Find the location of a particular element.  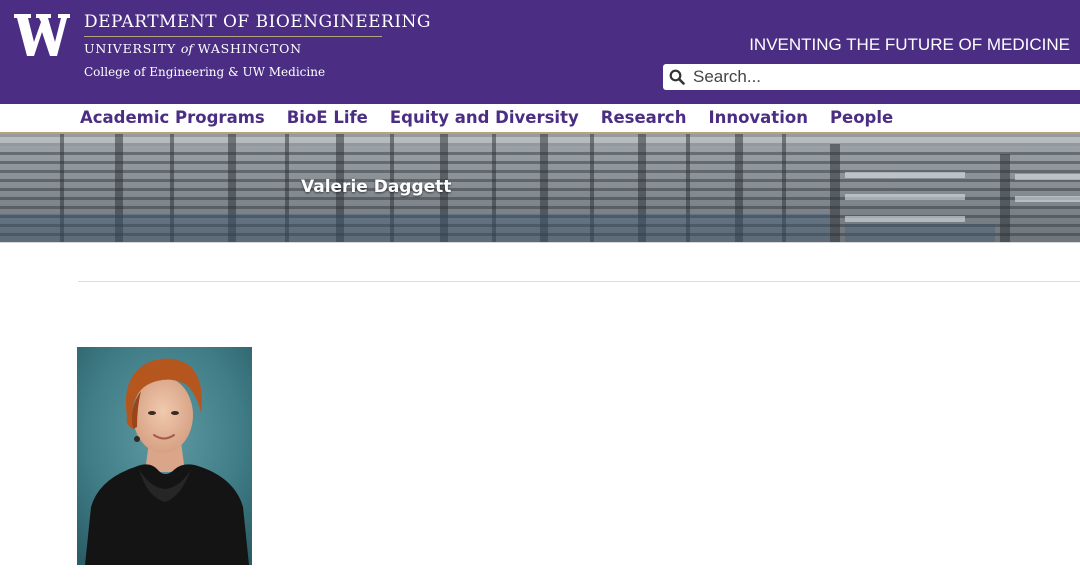

banner-edge is located at coordinates (540, 242).